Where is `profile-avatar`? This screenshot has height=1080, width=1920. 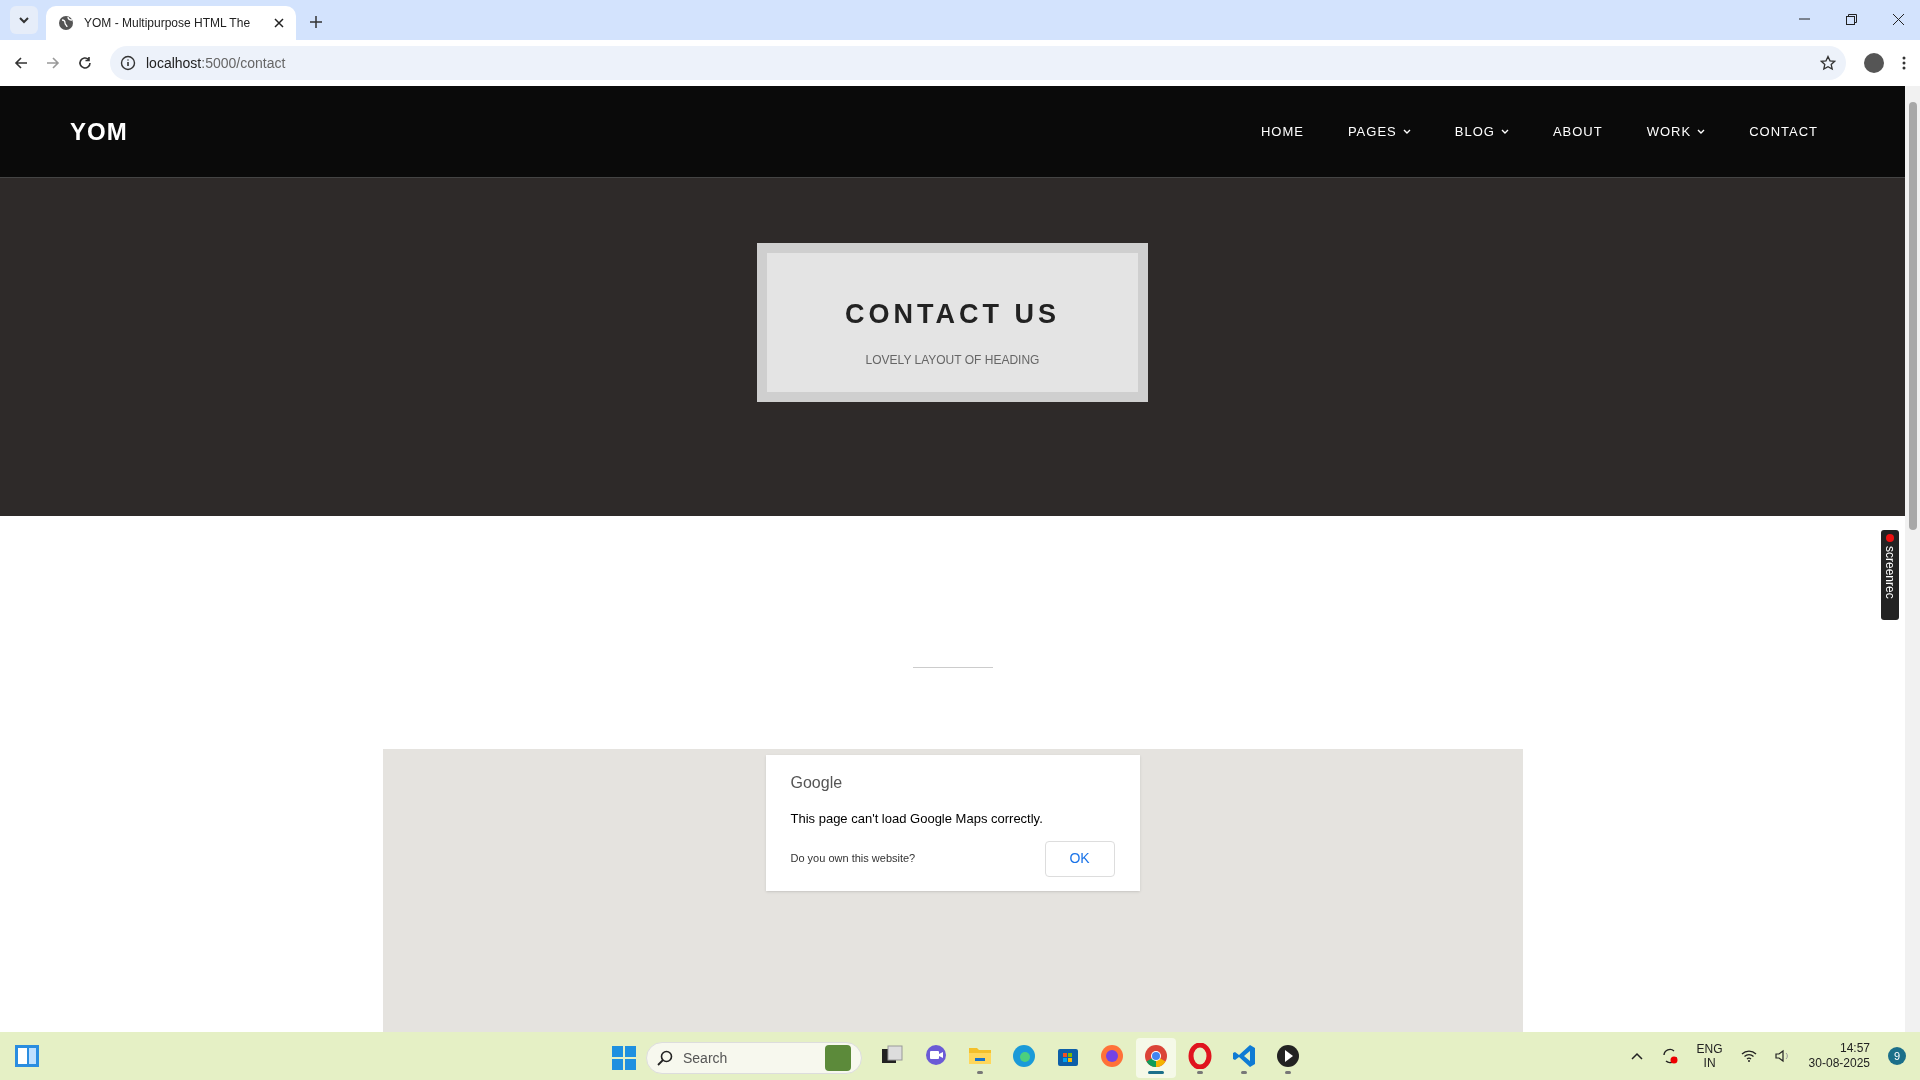
profile-avatar is located at coordinates (1874, 63).